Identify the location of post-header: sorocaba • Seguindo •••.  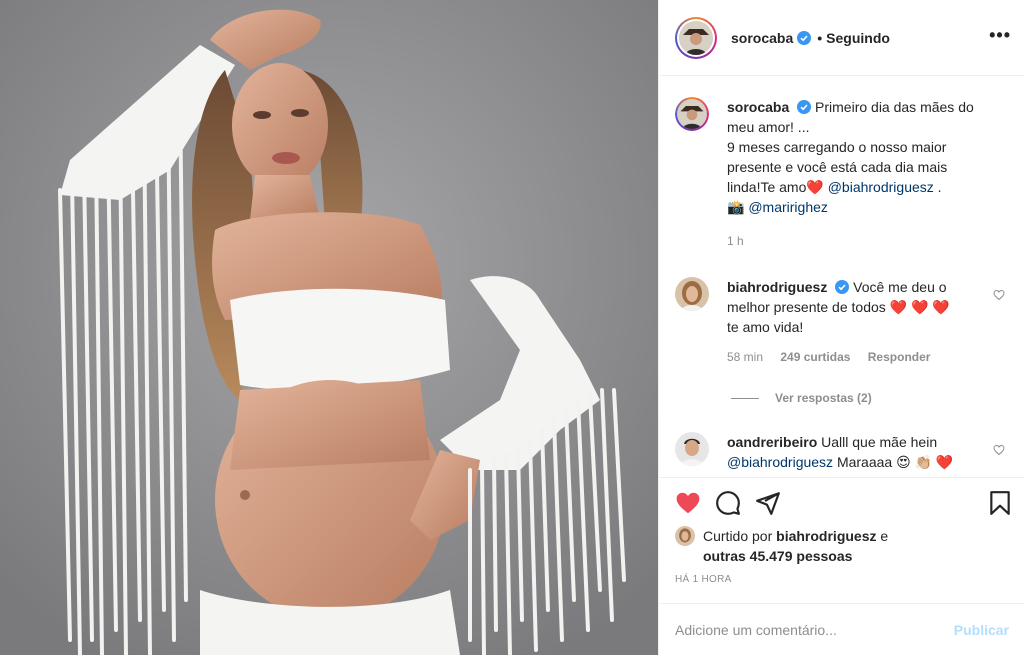
(841, 38).